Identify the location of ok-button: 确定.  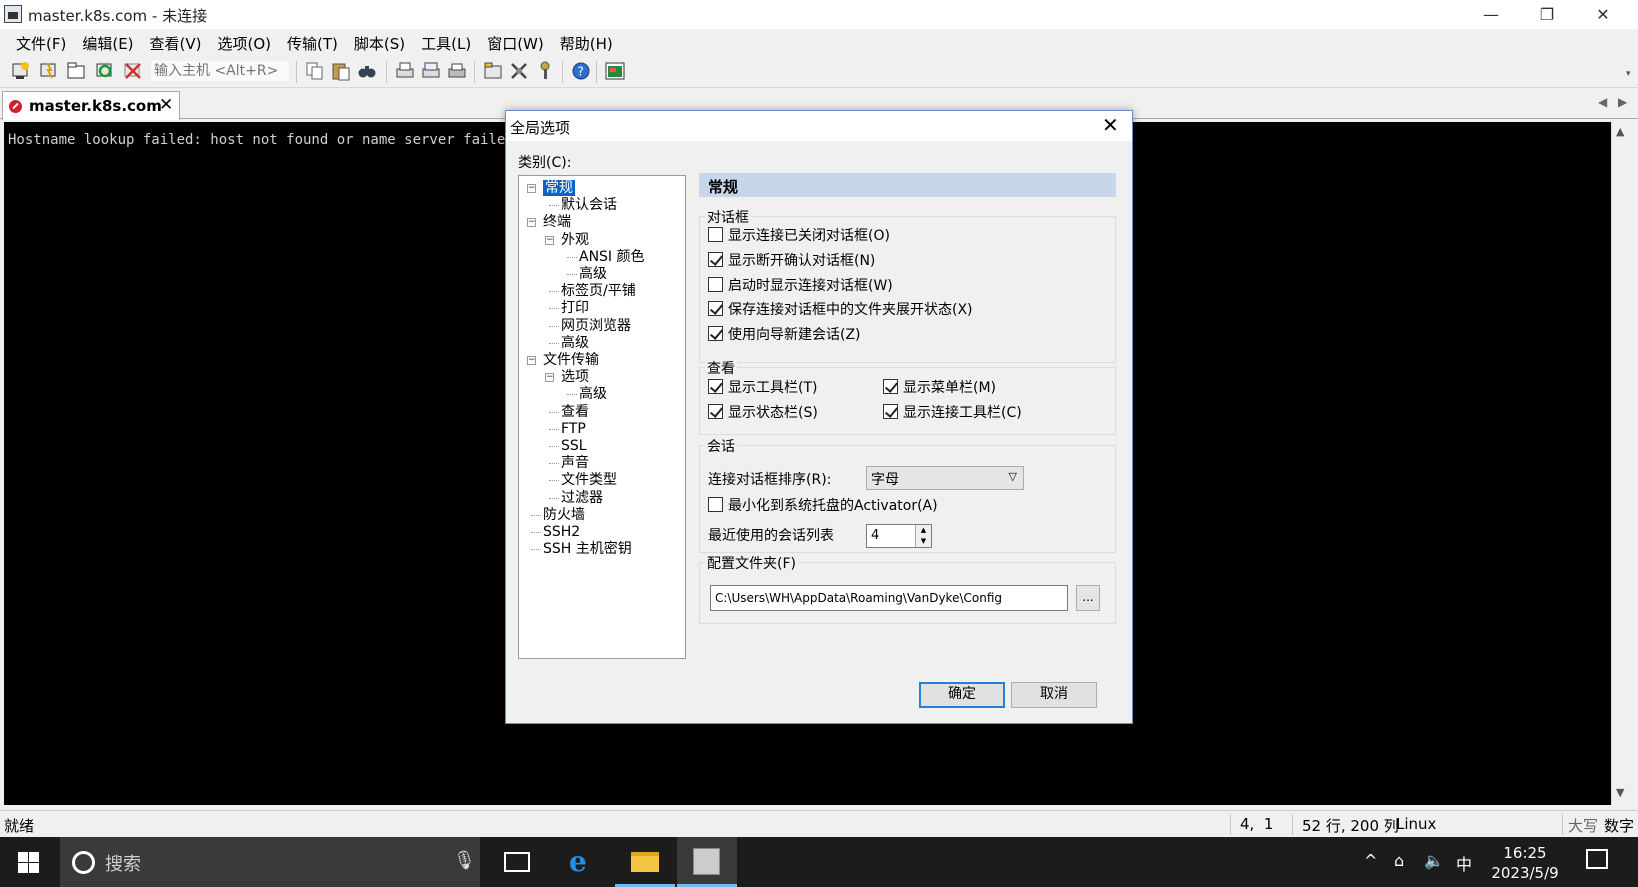
(962, 695).